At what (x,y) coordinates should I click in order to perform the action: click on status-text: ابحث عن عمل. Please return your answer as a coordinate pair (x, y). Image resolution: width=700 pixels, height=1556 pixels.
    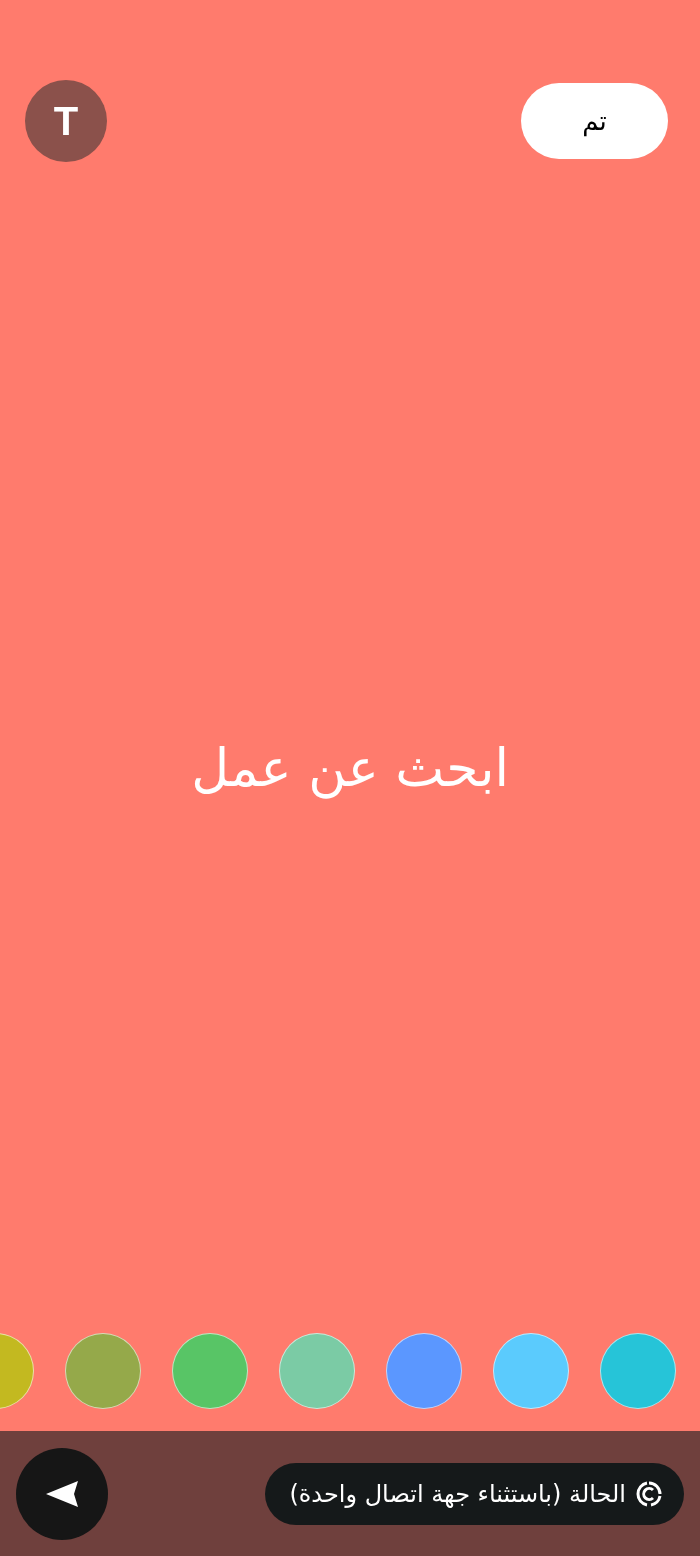
    Looking at the image, I should click on (350, 767).